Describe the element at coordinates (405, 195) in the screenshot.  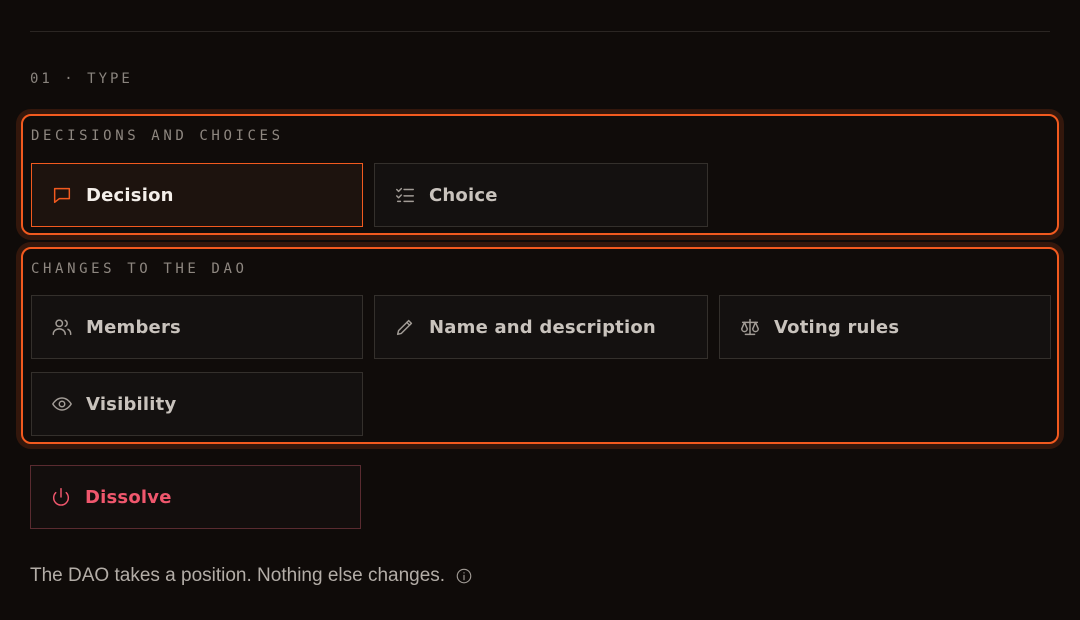
I see `list-checks-icon` at that location.